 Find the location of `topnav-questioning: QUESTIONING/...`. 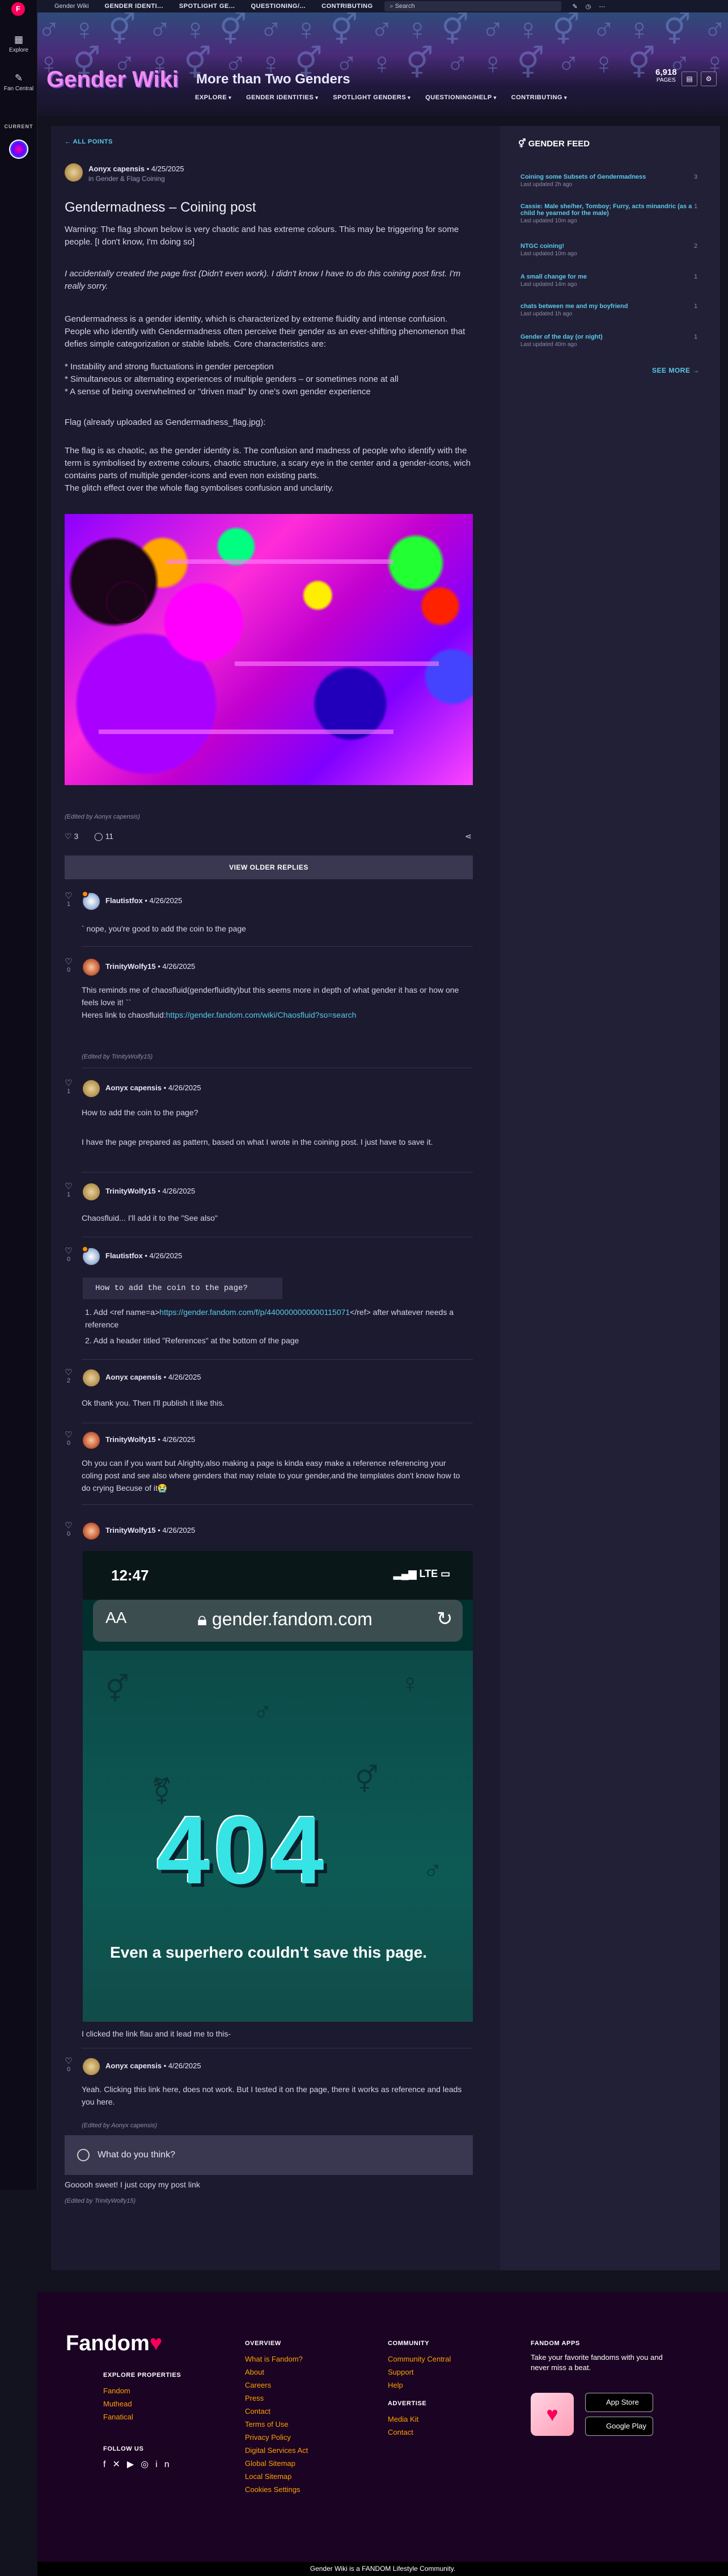

topnav-questioning: QUESTIONING/... is located at coordinates (278, 6).